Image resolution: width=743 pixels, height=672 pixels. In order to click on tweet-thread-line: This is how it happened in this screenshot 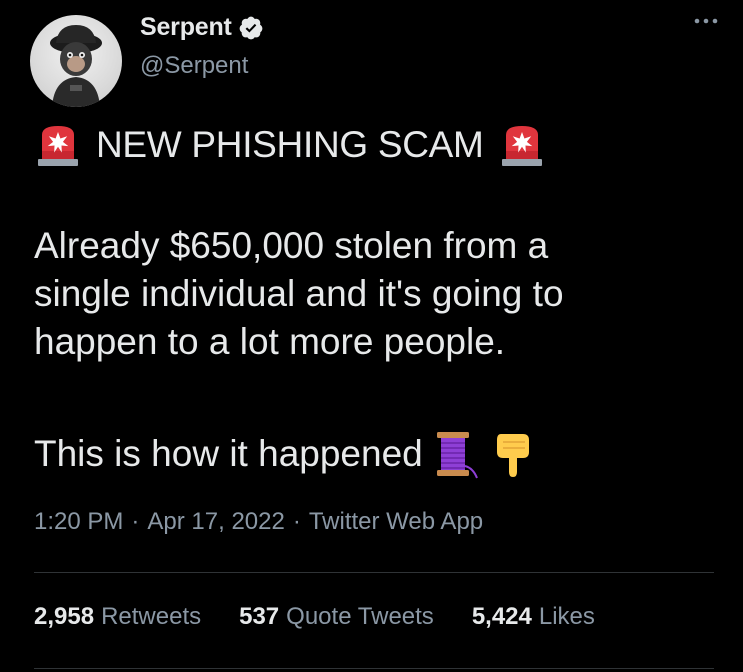, I will do `click(284, 454)`.